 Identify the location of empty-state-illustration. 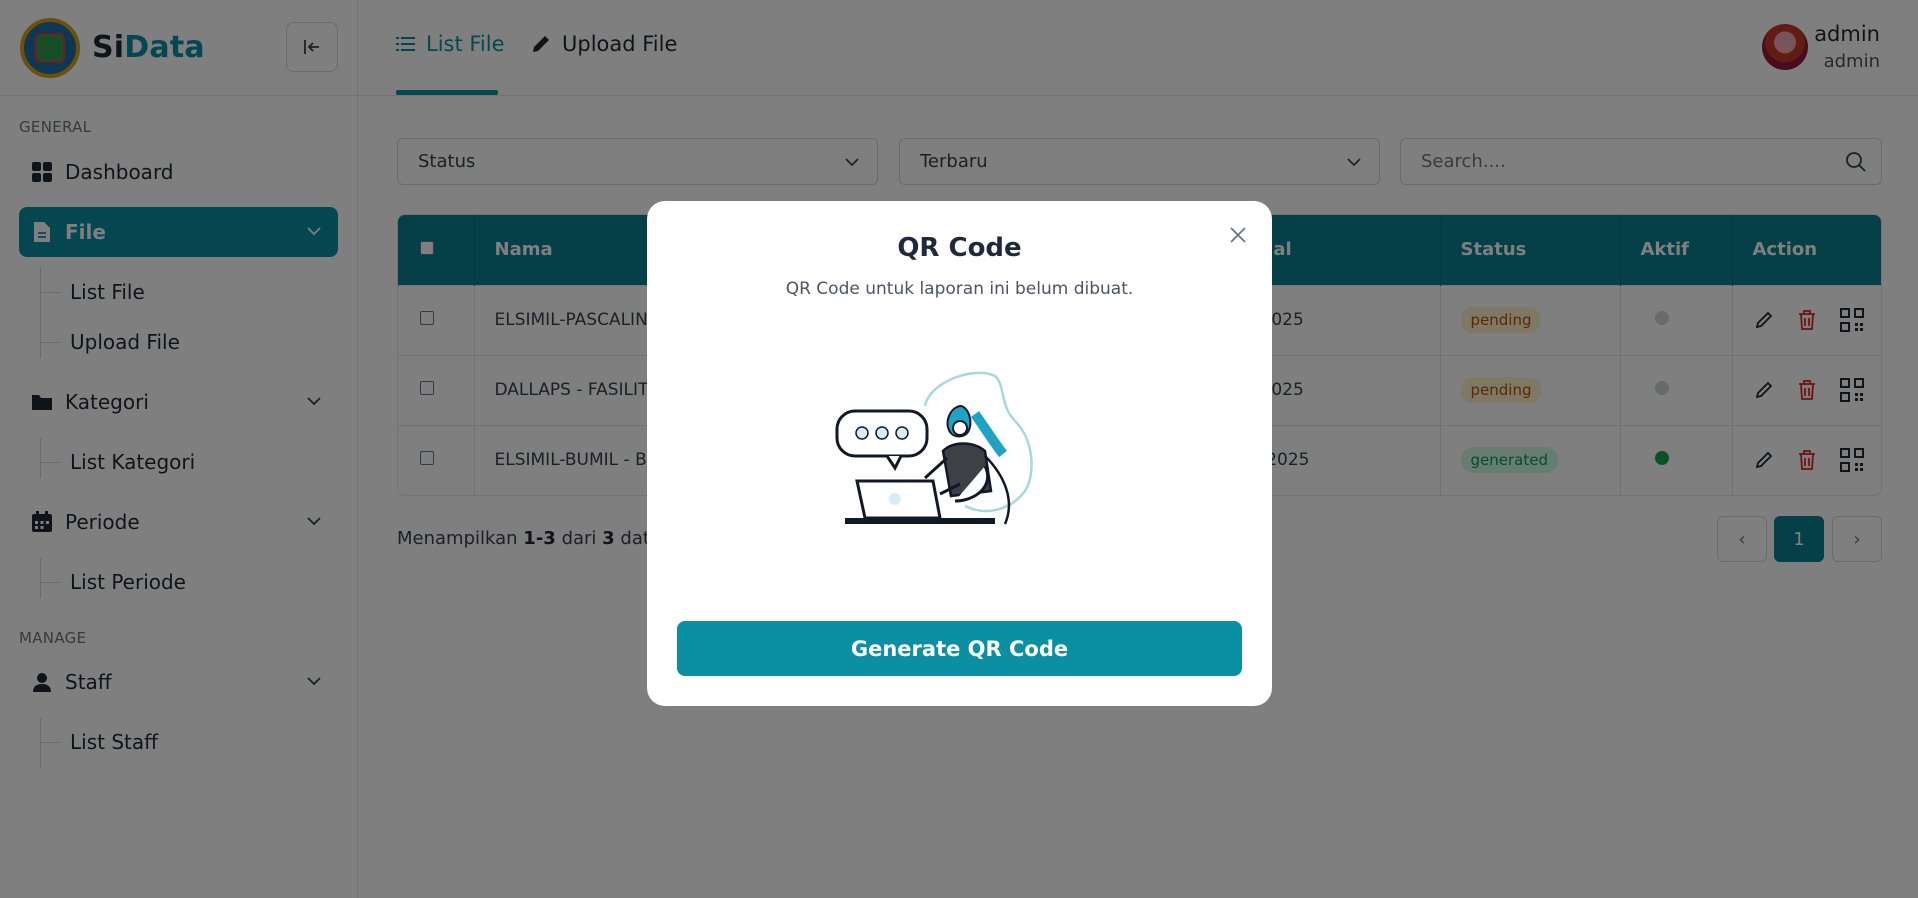
(934, 448).